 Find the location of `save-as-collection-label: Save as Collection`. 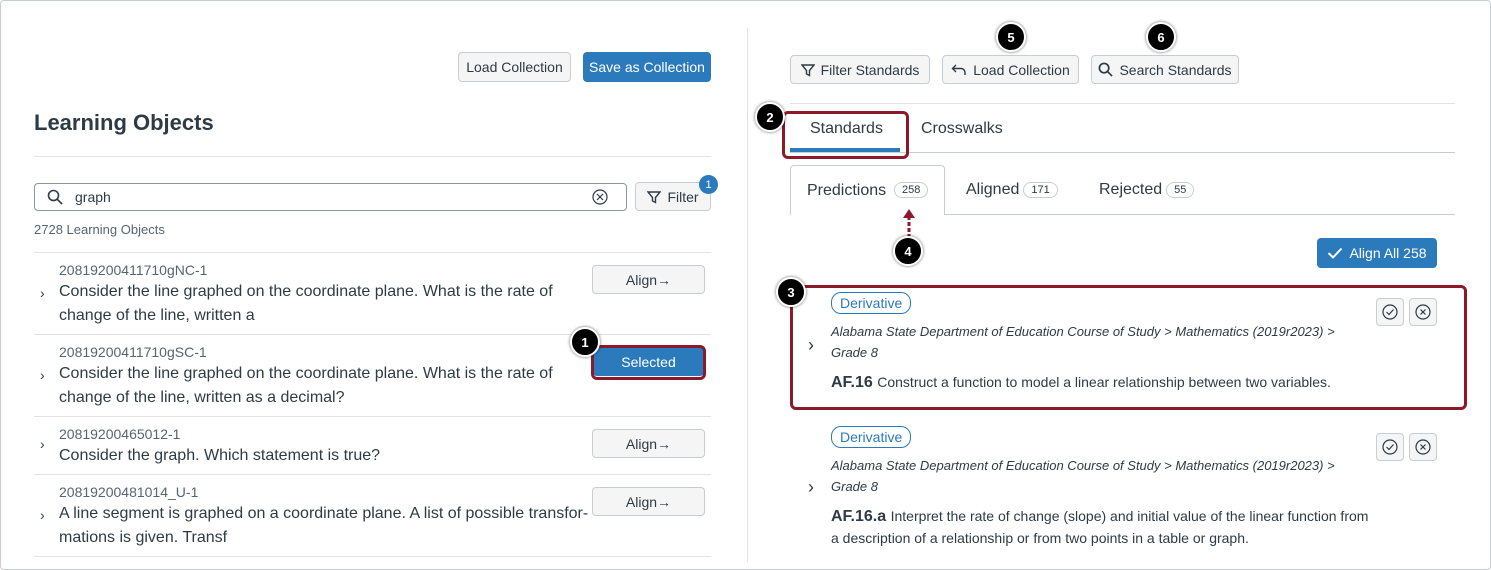

save-as-collection-label: Save as Collection is located at coordinates (647, 67).